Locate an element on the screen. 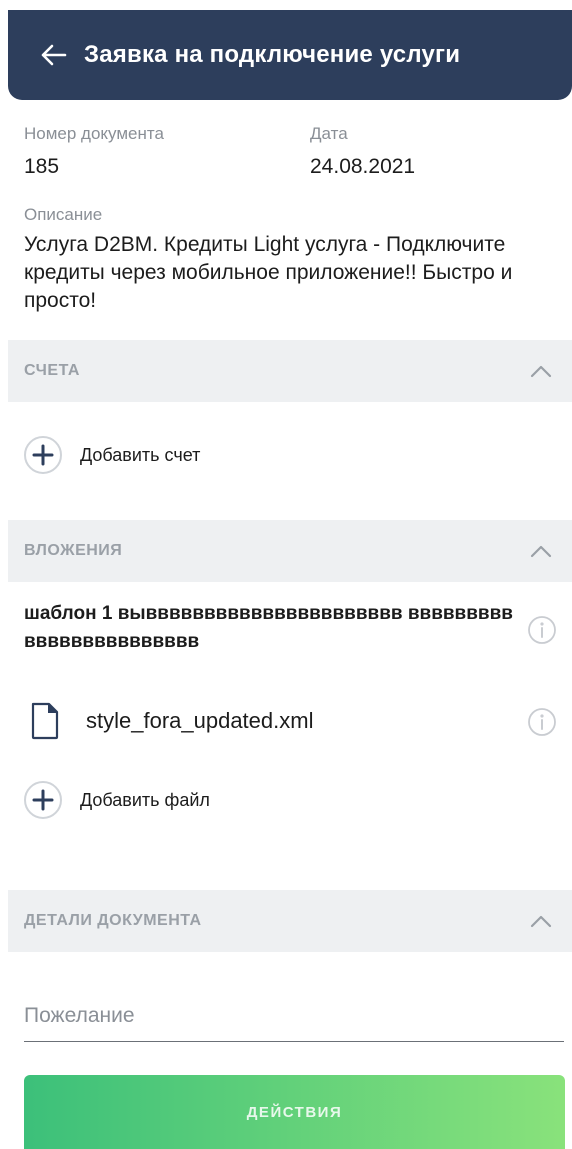 Image resolution: width=572 pixels, height=1149 pixels. add-account-button: Добавить счет is located at coordinates (112, 455).